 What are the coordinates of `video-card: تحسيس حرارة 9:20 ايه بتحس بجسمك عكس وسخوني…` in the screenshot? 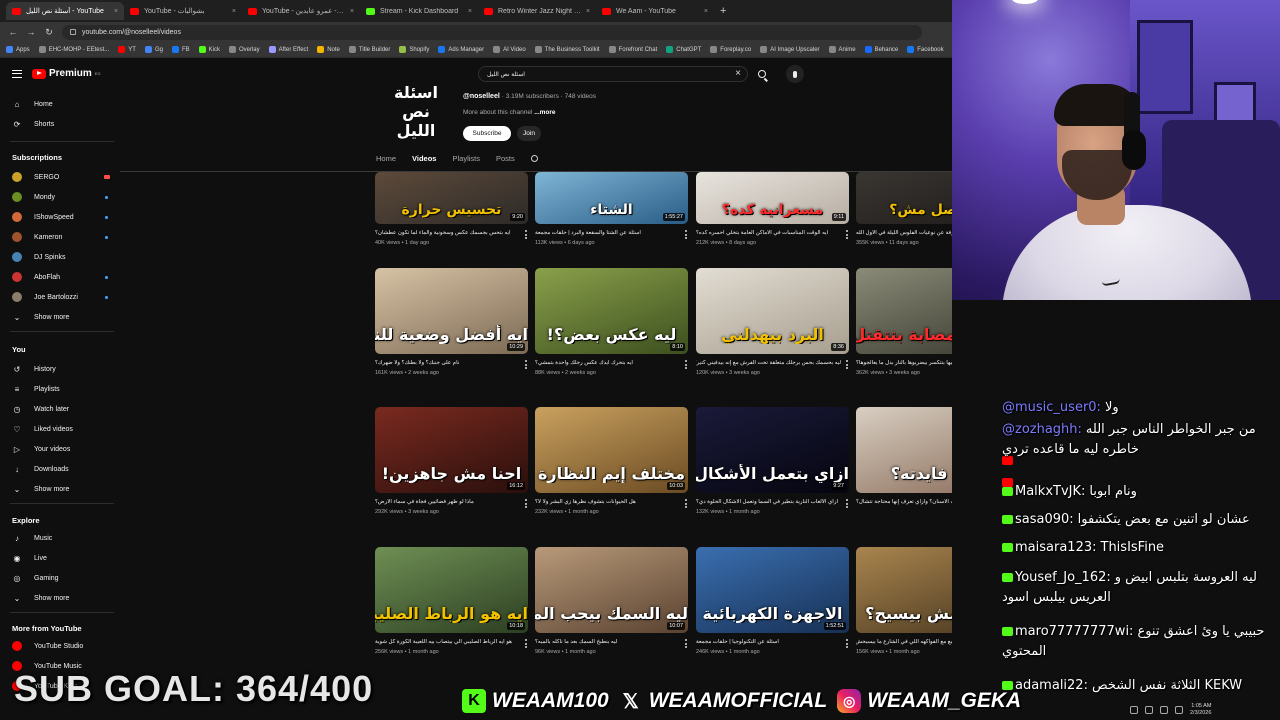 It's located at (451, 209).